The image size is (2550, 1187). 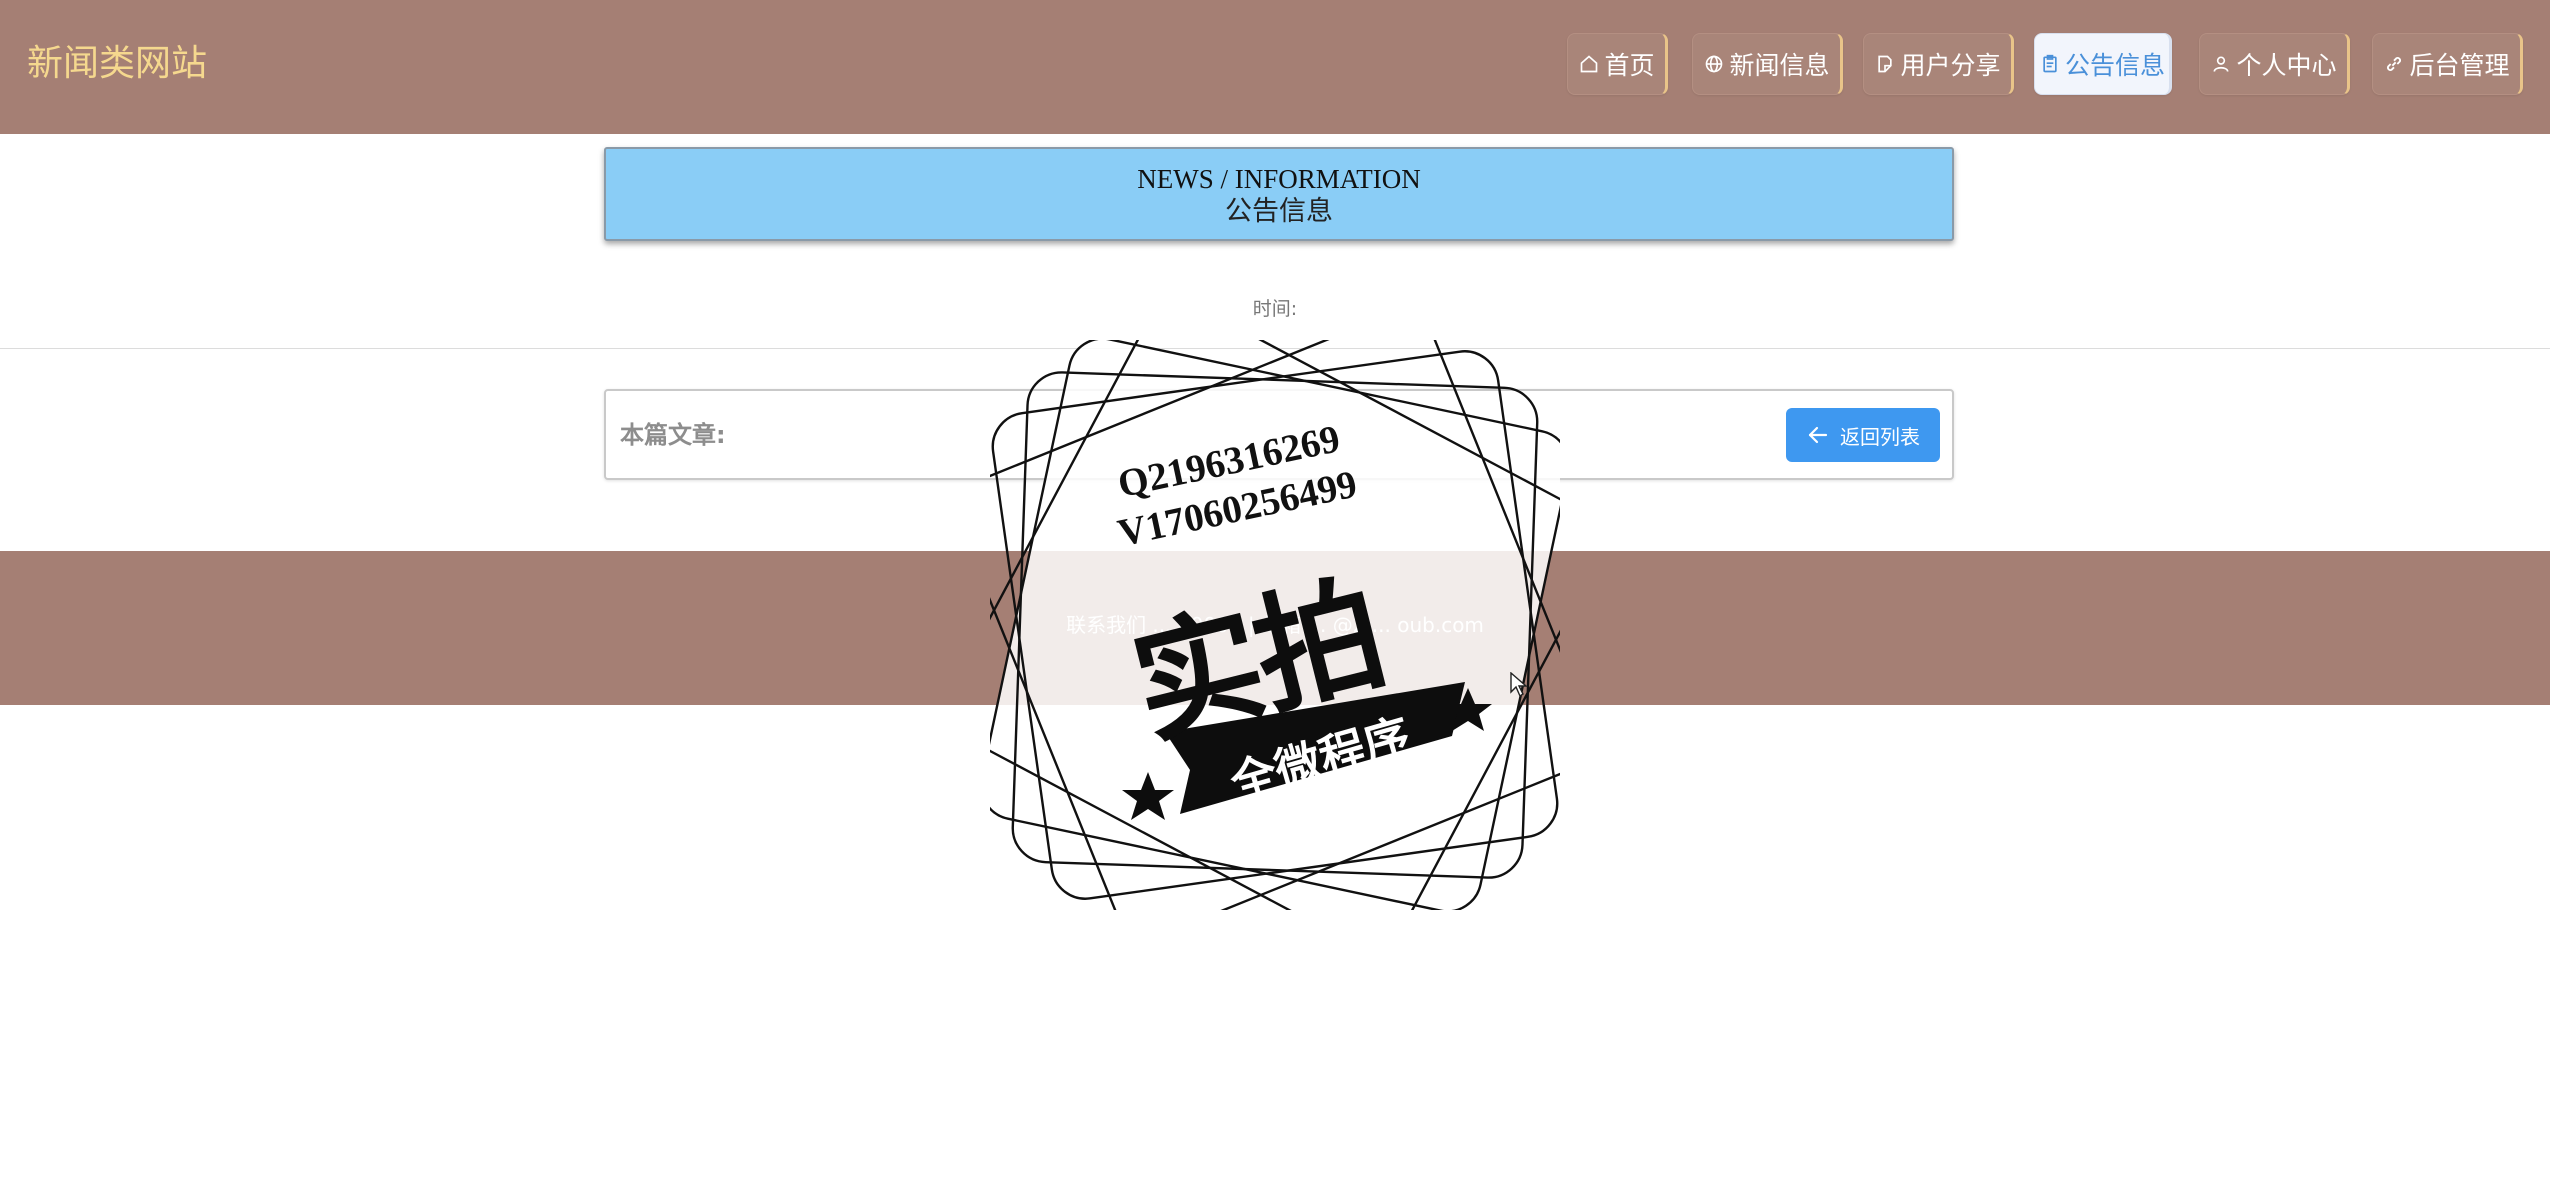 I want to click on nav-news: 新闻信息, so click(x=1767, y=64).